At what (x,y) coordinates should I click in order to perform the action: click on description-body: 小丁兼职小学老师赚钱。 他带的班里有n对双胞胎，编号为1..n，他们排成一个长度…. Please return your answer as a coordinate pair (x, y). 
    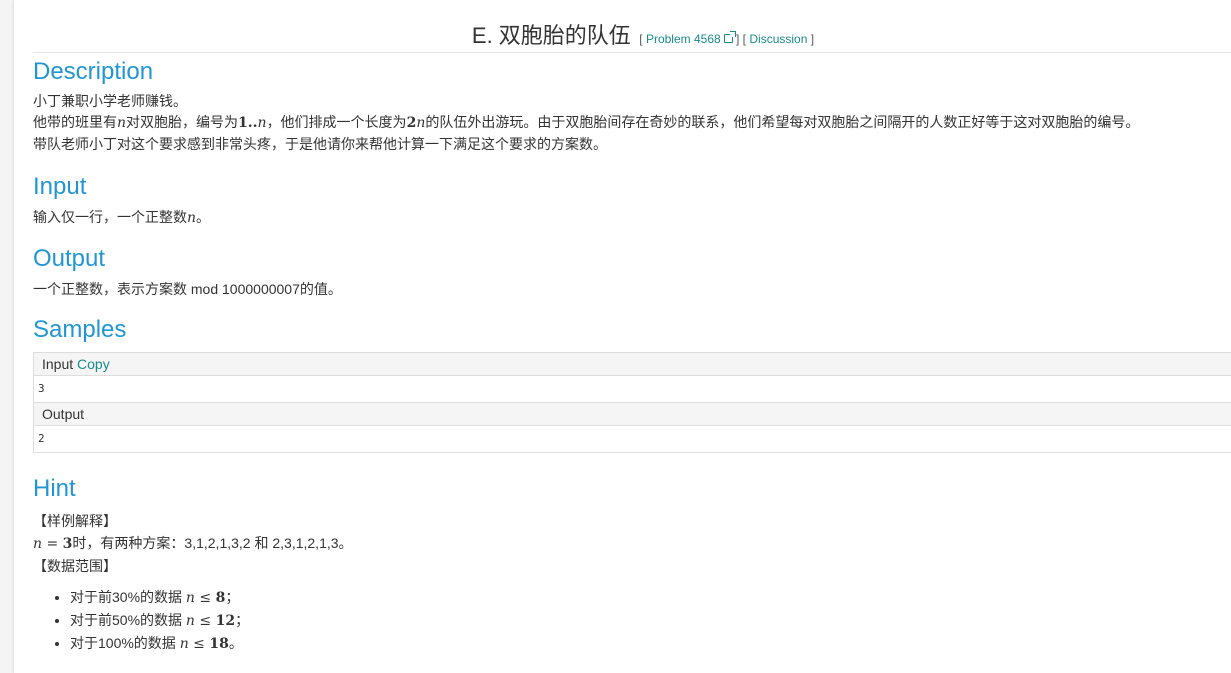
    Looking at the image, I should click on (586, 123).